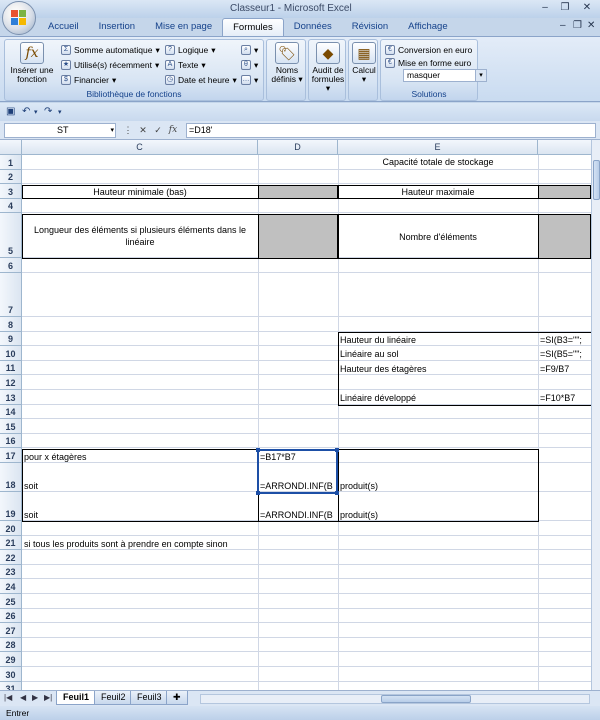 Image resolution: width=600 pixels, height=720 pixels. What do you see at coordinates (11, 191) in the screenshot?
I see `row-header: 3` at bounding box center [11, 191].